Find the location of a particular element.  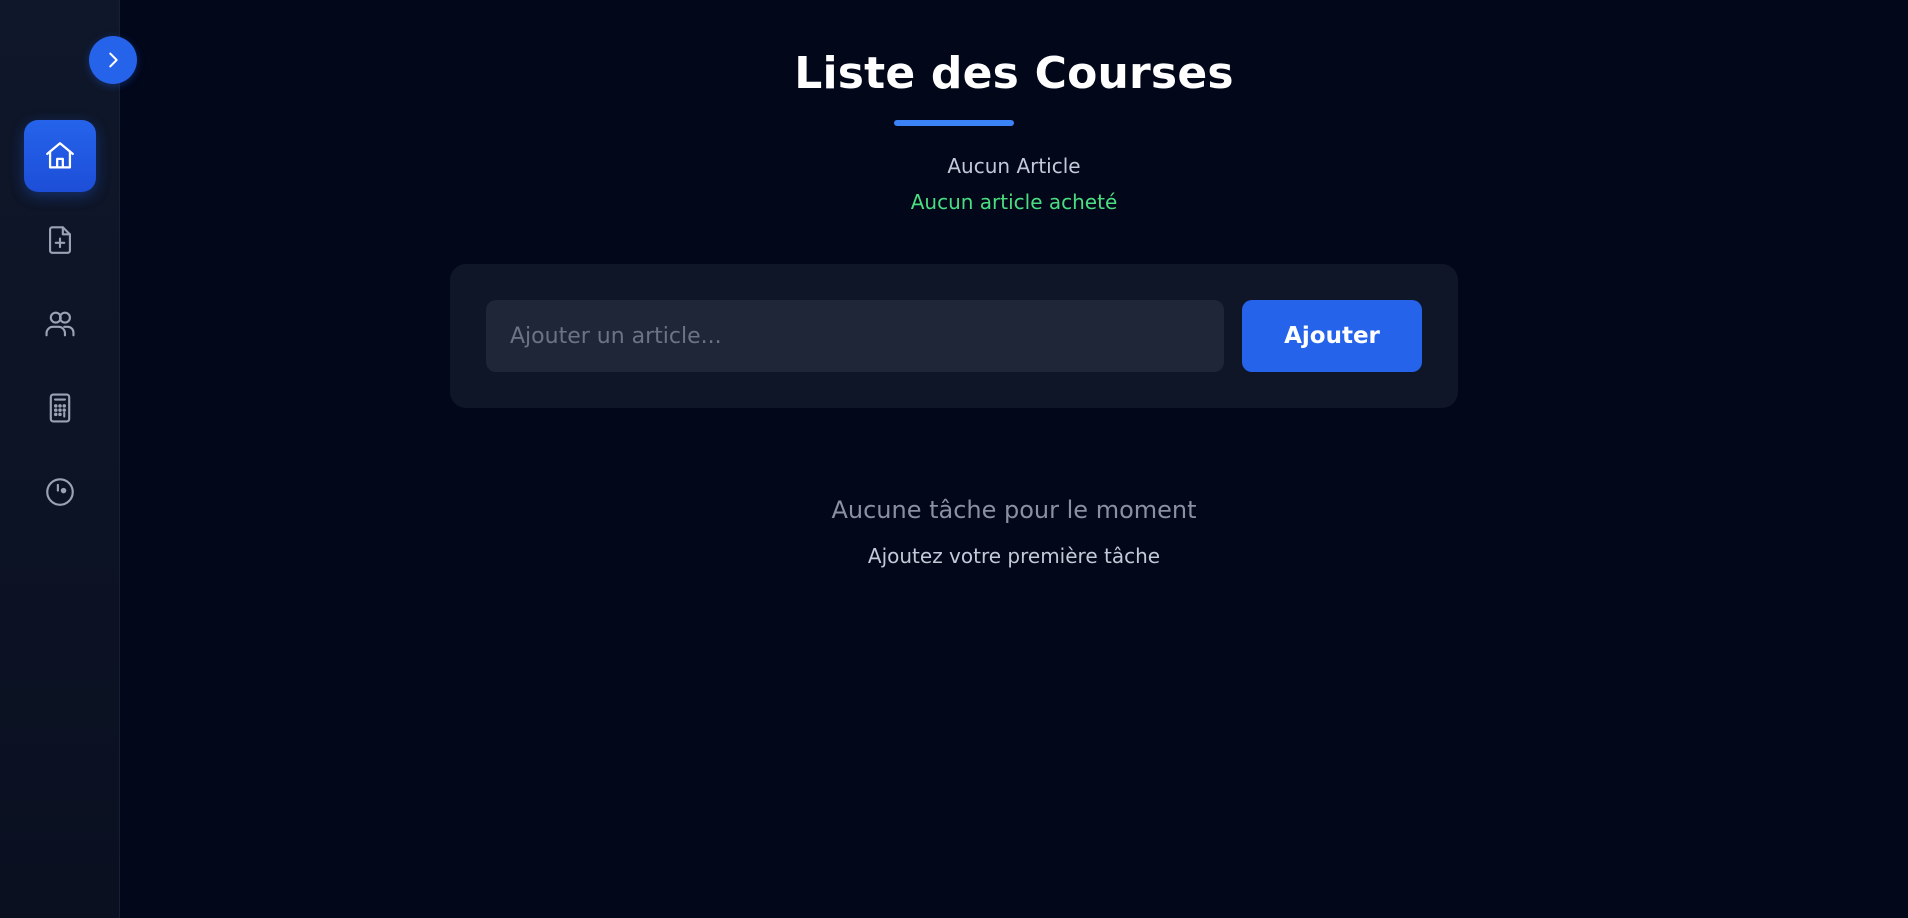

calculator-icon is located at coordinates (60, 408).